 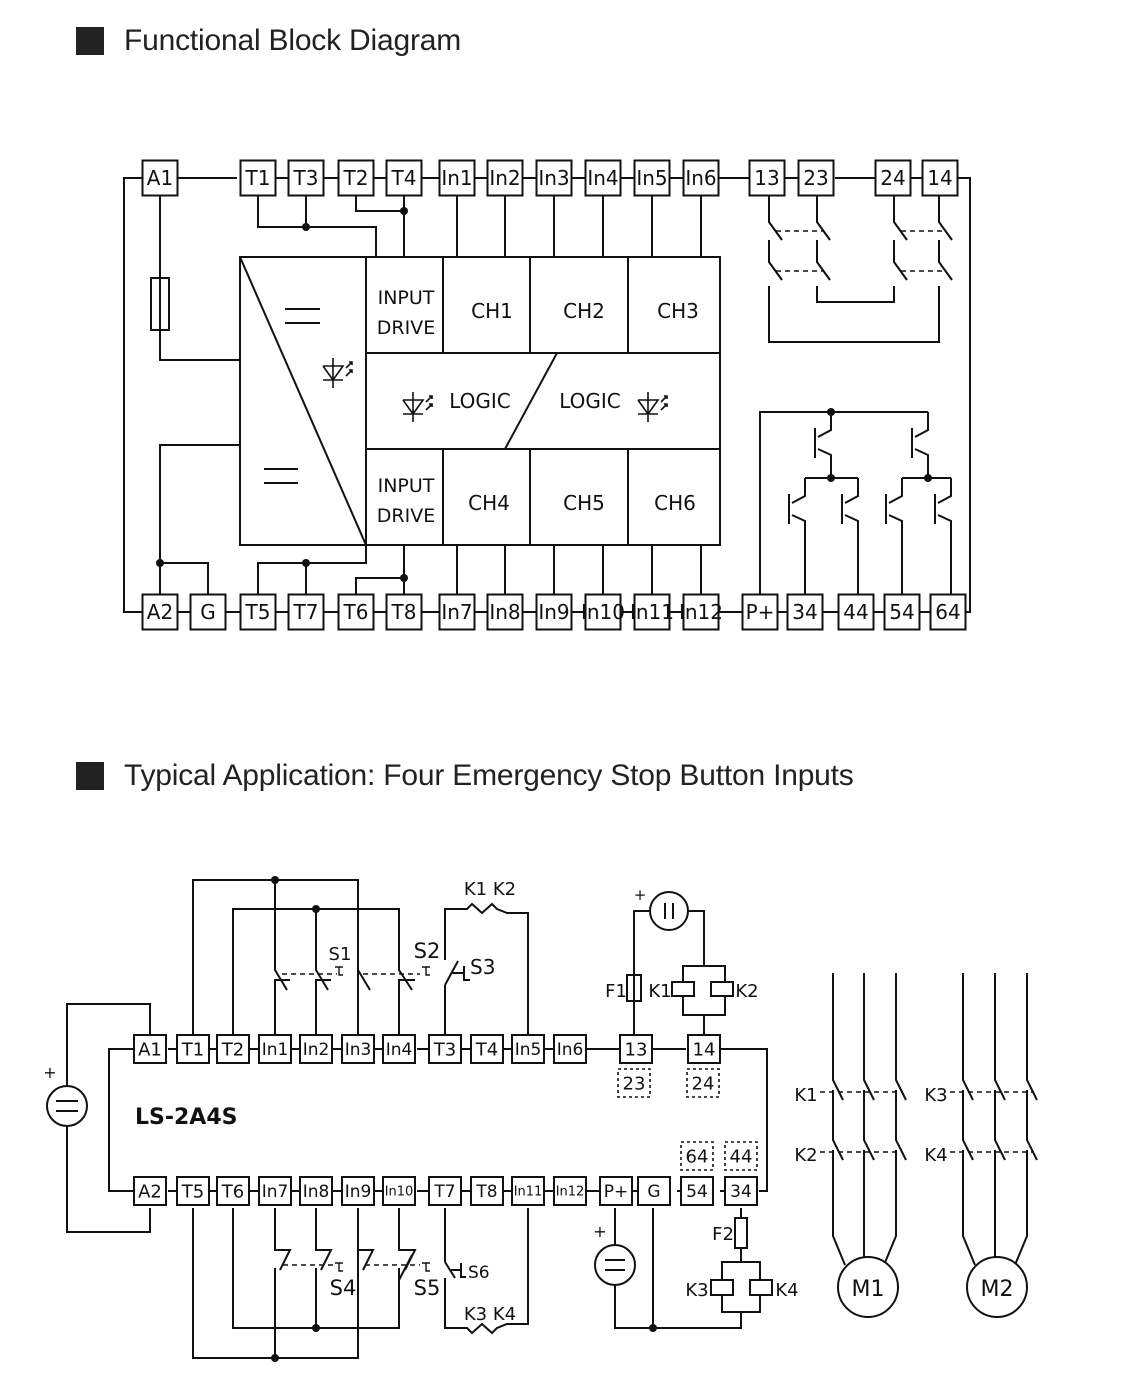 I want to click on switch-label-s5: S5, so click(x=427, y=1288).